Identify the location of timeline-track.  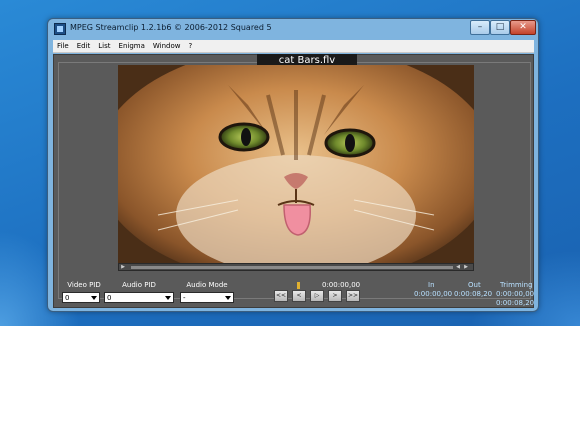
(292, 267).